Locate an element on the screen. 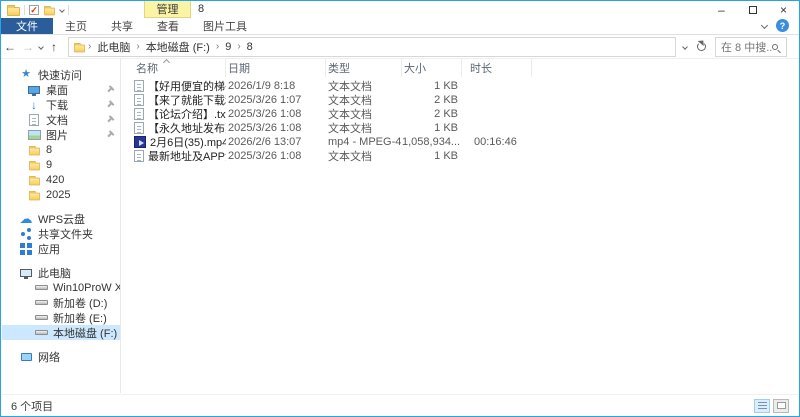  sidebar-item-desktop: 桌面 is located at coordinates (61, 89).